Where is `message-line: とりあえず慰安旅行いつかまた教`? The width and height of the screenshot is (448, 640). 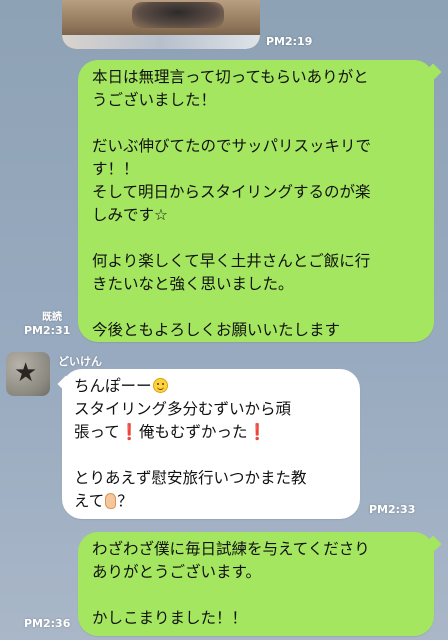
message-line: とりあえず慰安旅行いつかまた教 is located at coordinates (190, 478).